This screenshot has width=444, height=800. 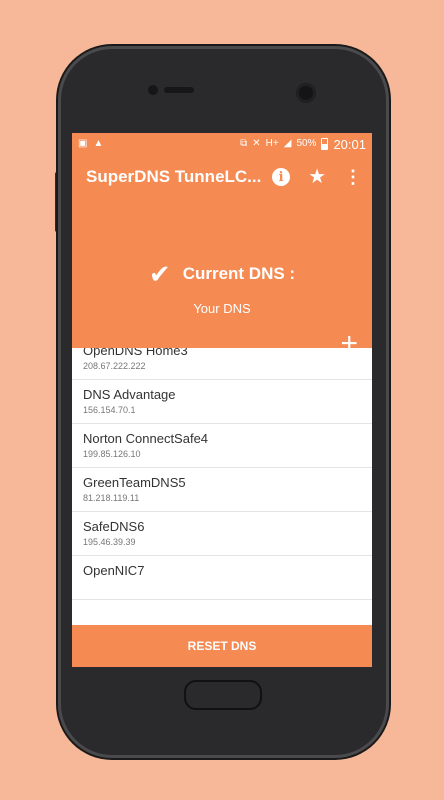 What do you see at coordinates (222, 446) in the screenshot?
I see `dns-list-item: Norton ConnectSafe4 199.85.126.10` at bounding box center [222, 446].